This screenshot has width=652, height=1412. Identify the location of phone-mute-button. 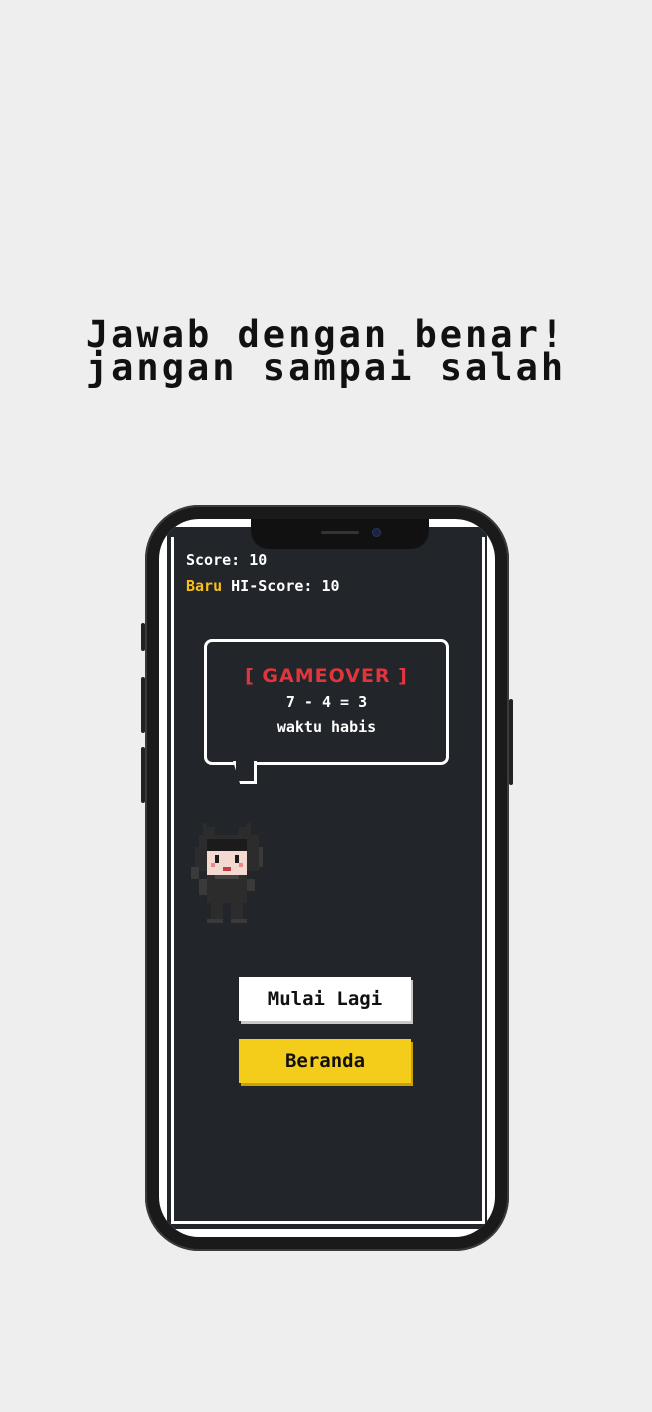
(143, 637).